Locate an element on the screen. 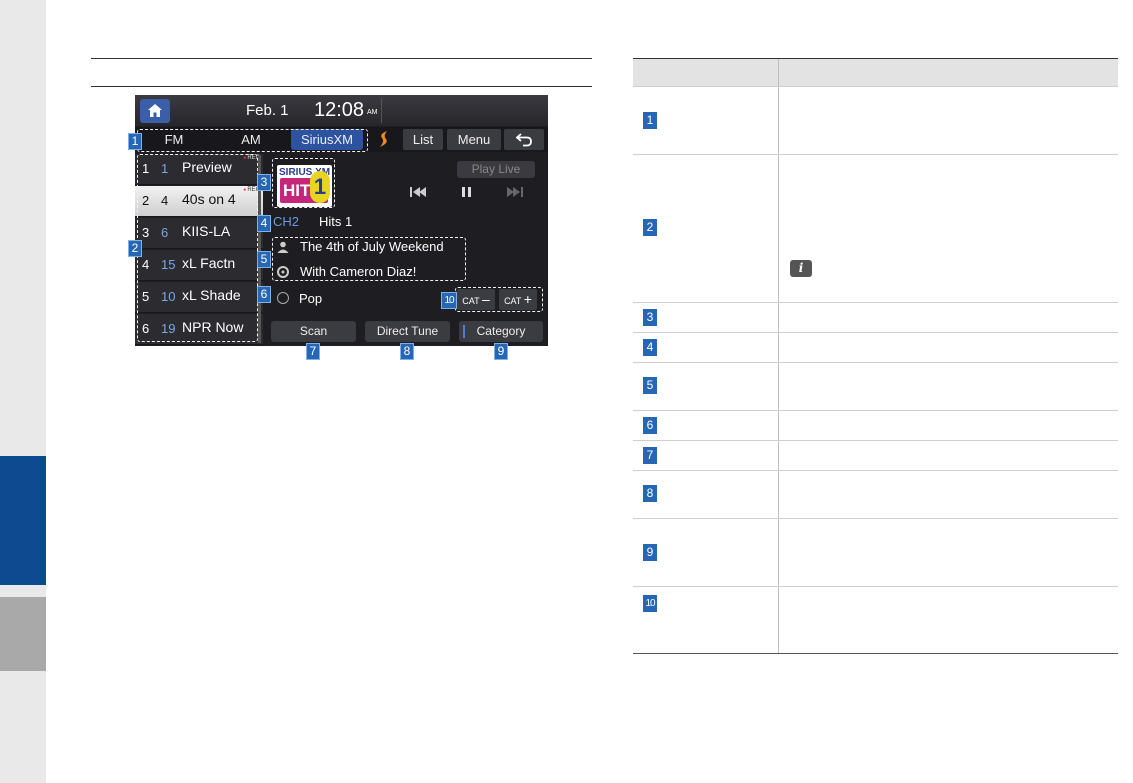  back-arrow-icon is located at coordinates (523, 140).